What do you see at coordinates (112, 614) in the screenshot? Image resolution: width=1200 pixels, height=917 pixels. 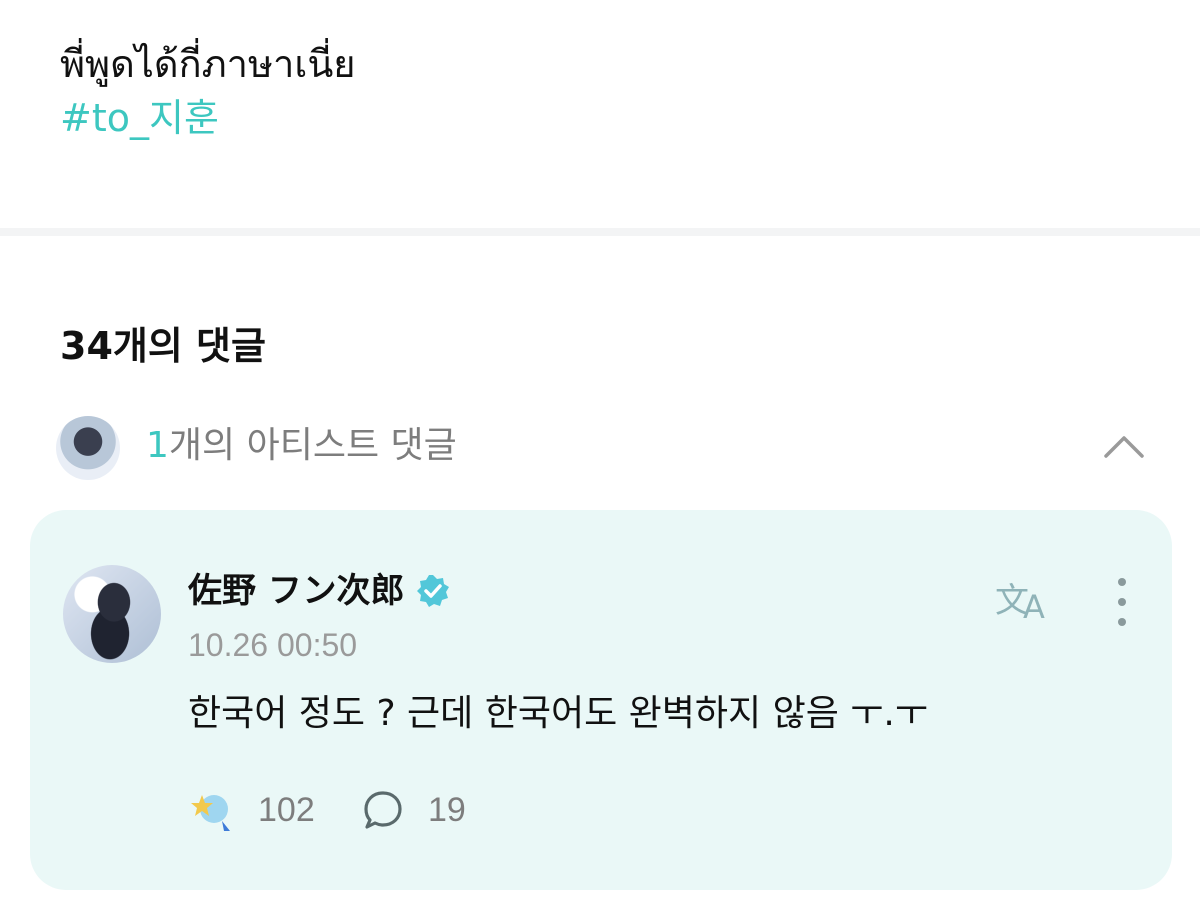 I see `author-avatar` at bounding box center [112, 614].